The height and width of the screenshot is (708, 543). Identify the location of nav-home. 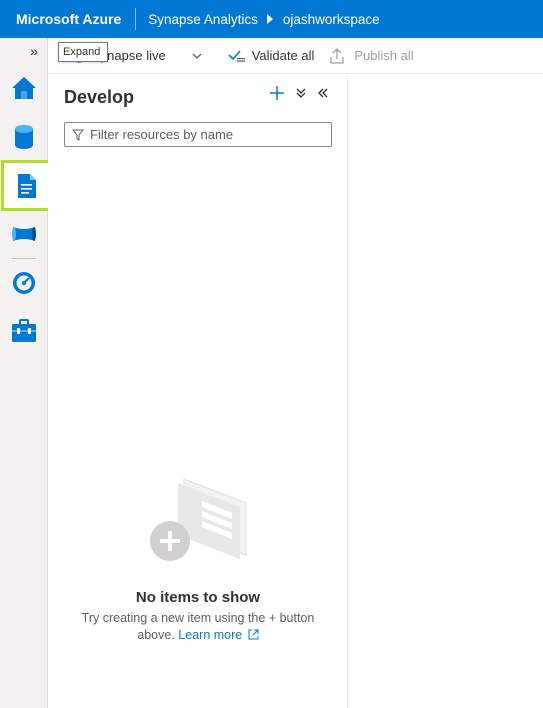
(24, 88).